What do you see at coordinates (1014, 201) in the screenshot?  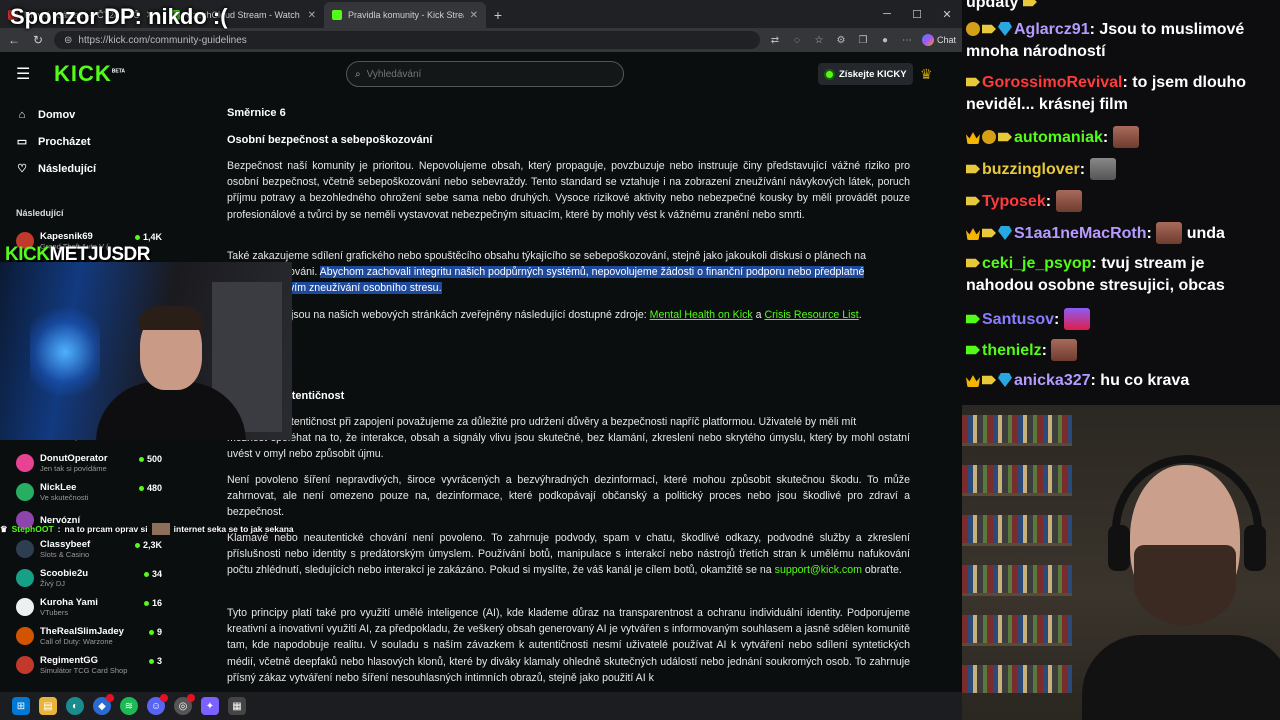 I see `chat-username: Typosek` at bounding box center [1014, 201].